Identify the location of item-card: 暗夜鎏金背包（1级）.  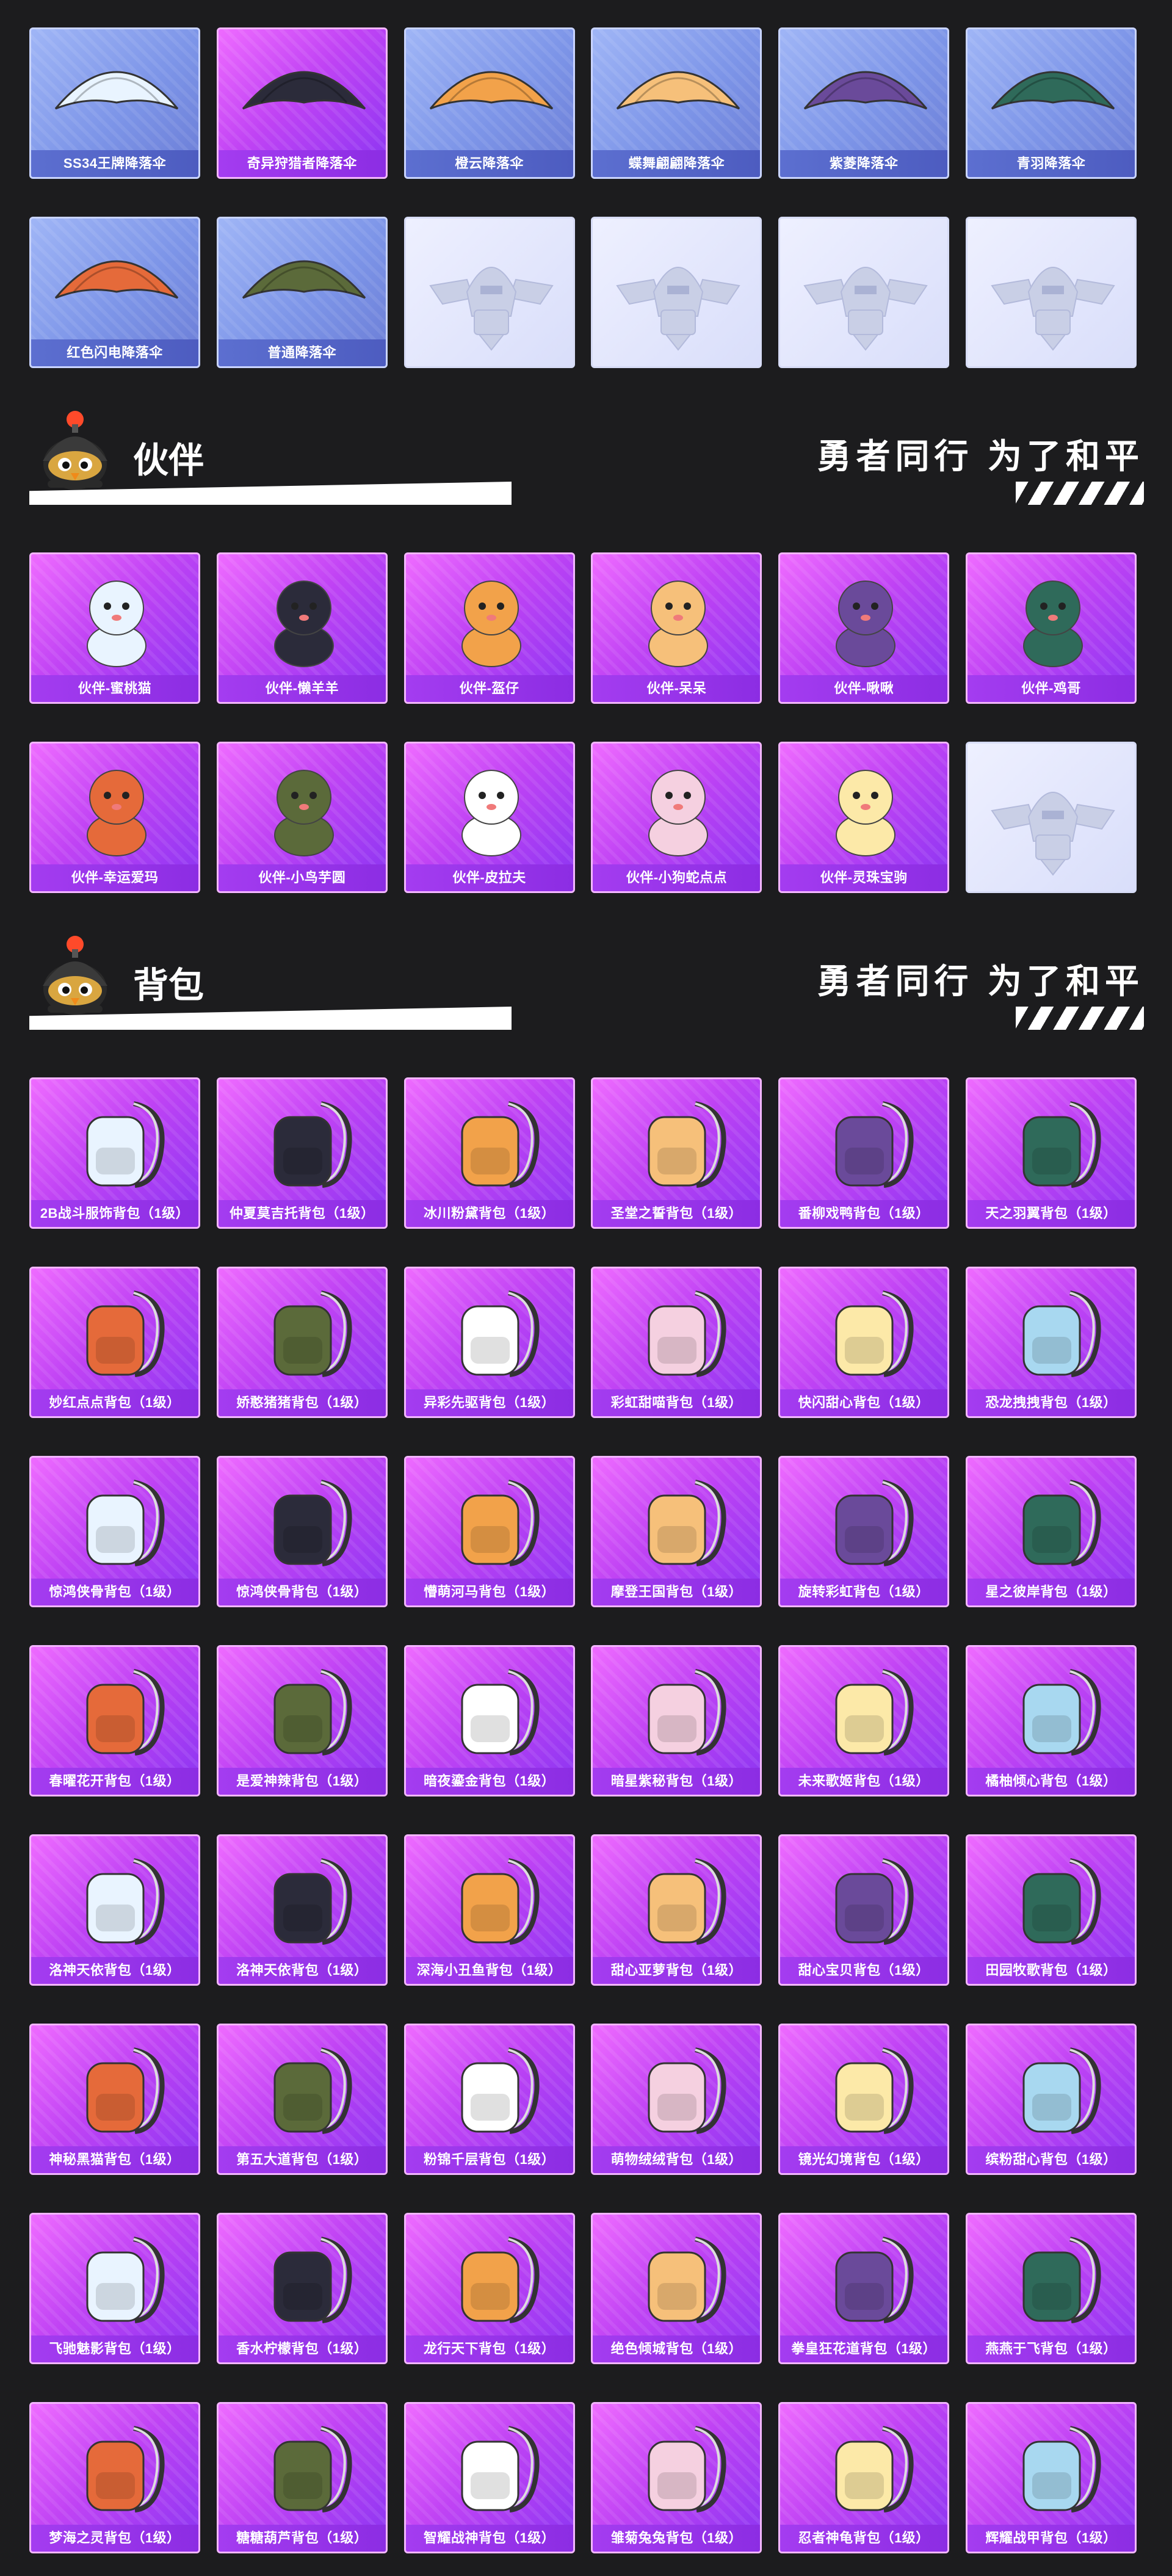
(489, 1720).